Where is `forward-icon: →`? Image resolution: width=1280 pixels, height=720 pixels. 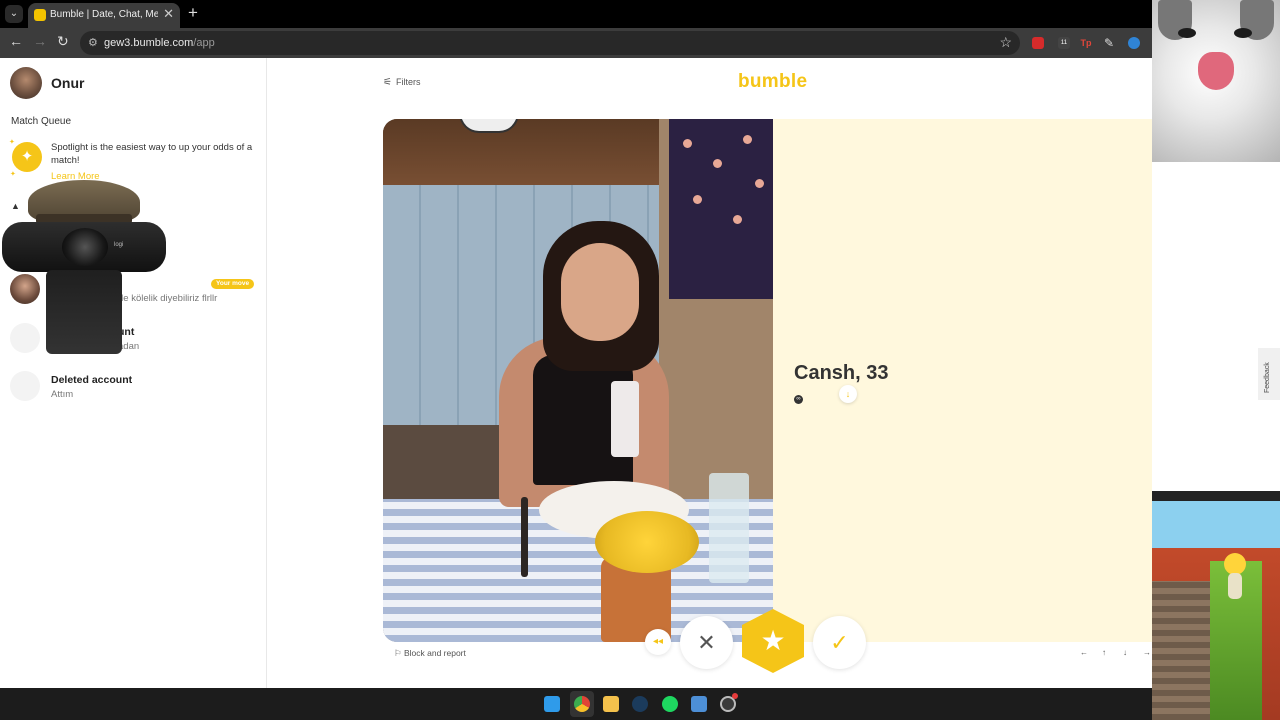 forward-icon: → is located at coordinates (40, 41).